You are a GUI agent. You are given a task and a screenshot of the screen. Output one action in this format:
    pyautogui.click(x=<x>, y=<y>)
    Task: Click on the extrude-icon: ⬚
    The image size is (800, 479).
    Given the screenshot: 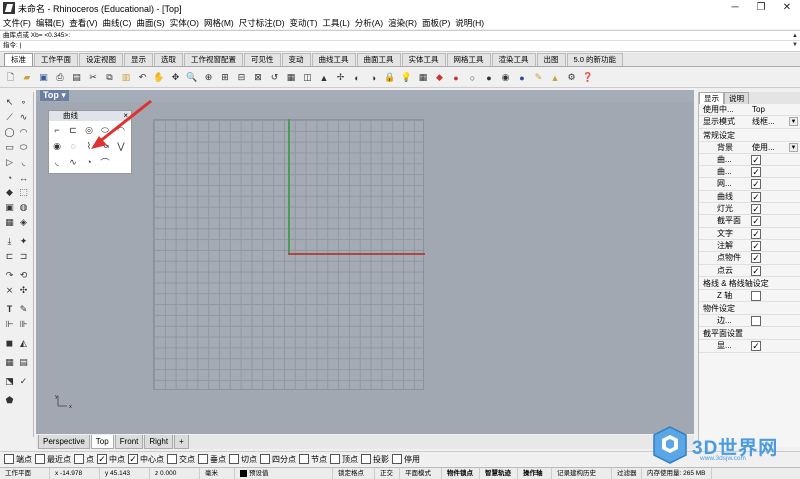 What is the action you would take?
    pyautogui.click(x=23, y=192)
    